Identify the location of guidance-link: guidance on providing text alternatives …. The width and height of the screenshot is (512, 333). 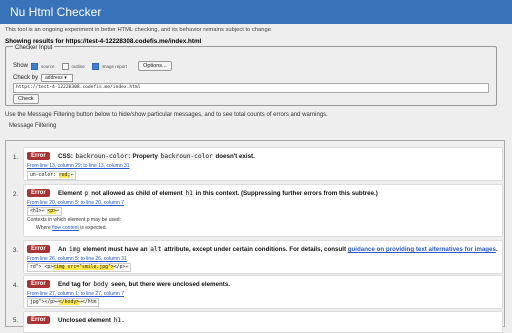
(422, 249).